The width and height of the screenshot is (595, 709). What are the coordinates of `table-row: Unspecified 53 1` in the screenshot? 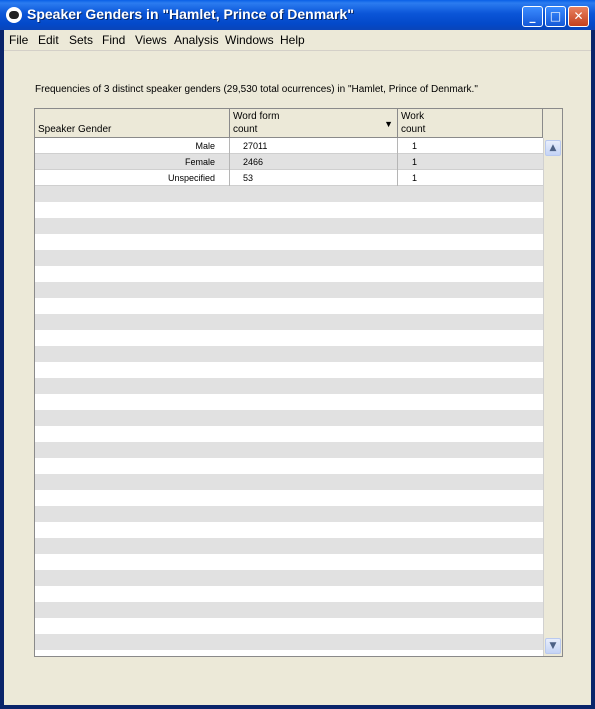 It's located at (289, 178).